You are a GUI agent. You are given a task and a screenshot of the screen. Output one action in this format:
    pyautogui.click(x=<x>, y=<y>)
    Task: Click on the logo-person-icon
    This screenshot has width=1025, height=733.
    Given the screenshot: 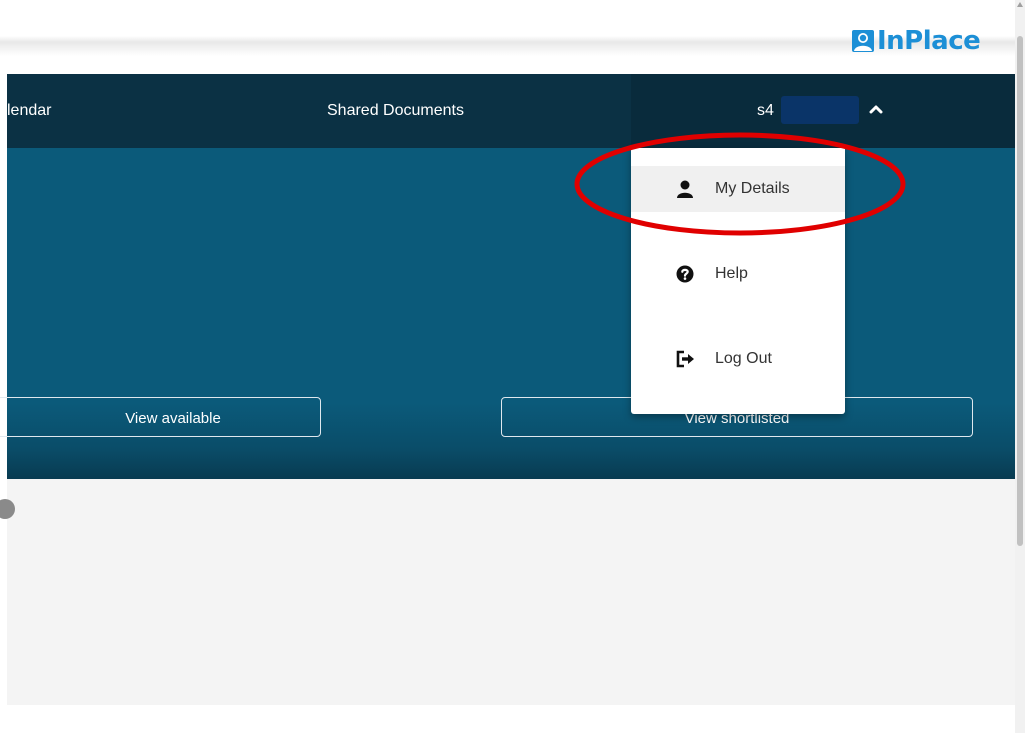 What is the action you would take?
    pyautogui.click(x=863, y=41)
    